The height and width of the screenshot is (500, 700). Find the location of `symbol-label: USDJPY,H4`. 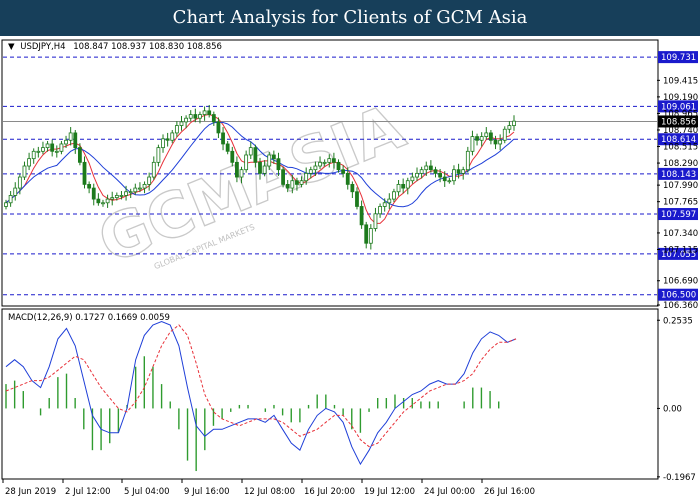

symbol-label: USDJPY,H4 is located at coordinates (42, 47).